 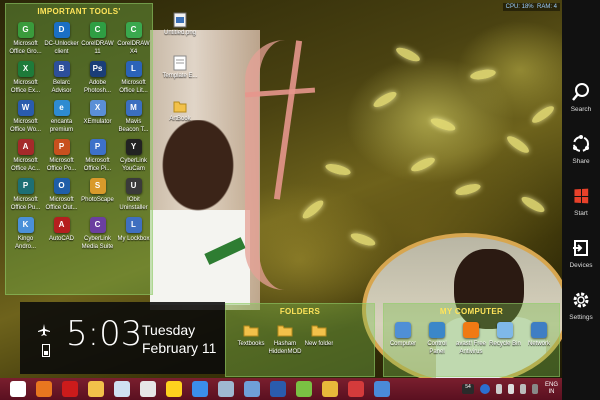 What do you see at coordinates (382, 389) in the screenshot?
I see `browser-icon` at bounding box center [382, 389].